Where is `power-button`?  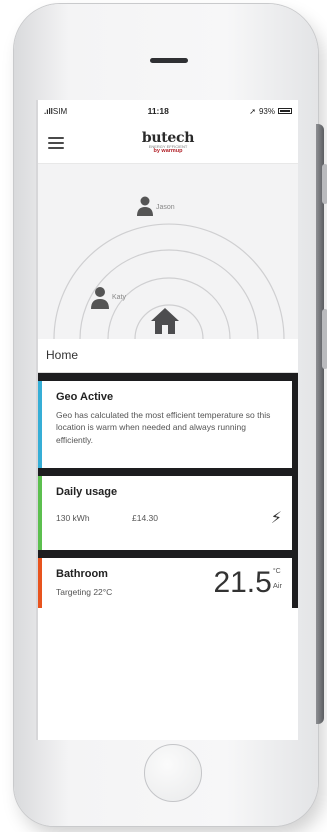 power-button is located at coordinates (324, 339).